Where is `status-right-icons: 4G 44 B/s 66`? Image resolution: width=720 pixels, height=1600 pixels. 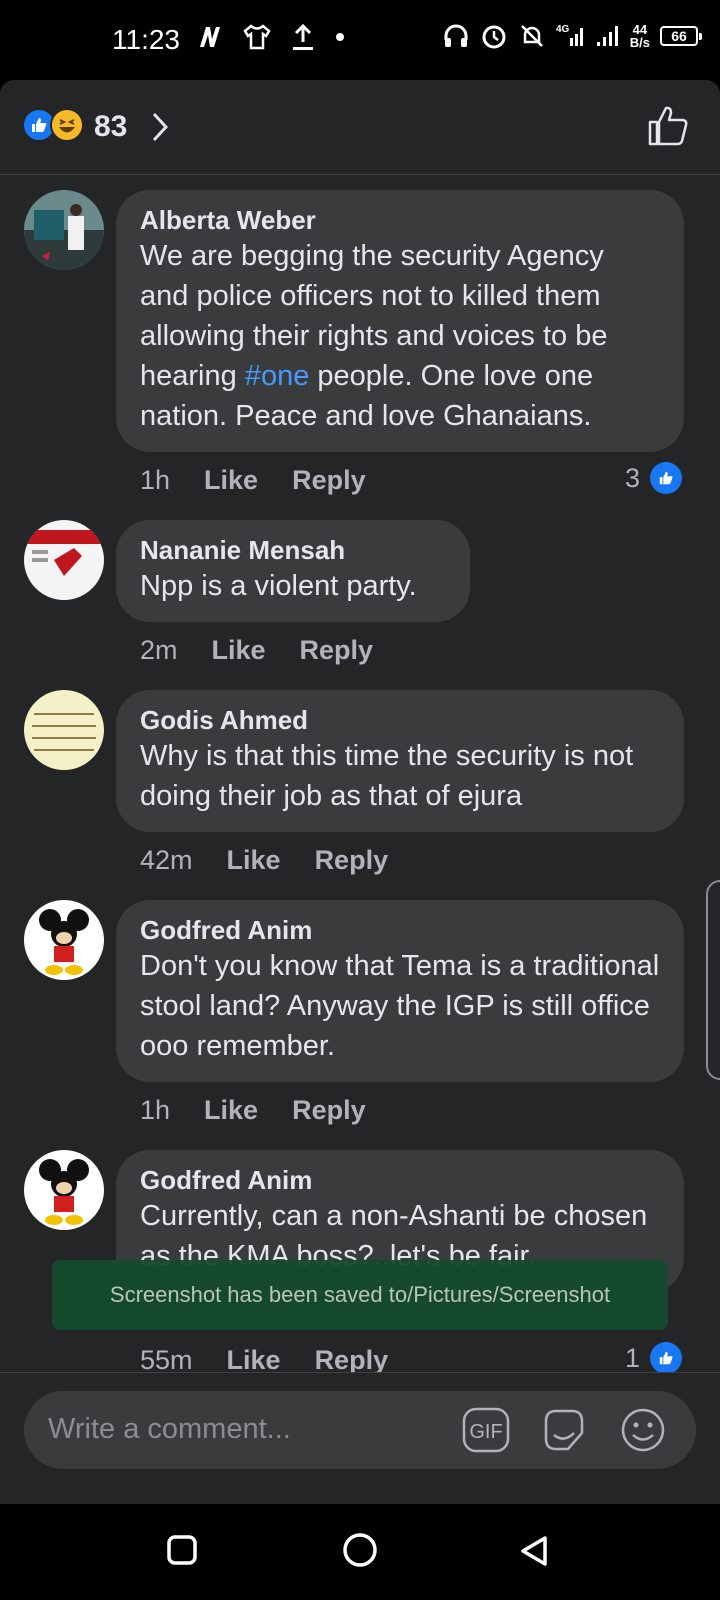 status-right-icons: 4G 44 B/s 66 is located at coordinates (572, 36).